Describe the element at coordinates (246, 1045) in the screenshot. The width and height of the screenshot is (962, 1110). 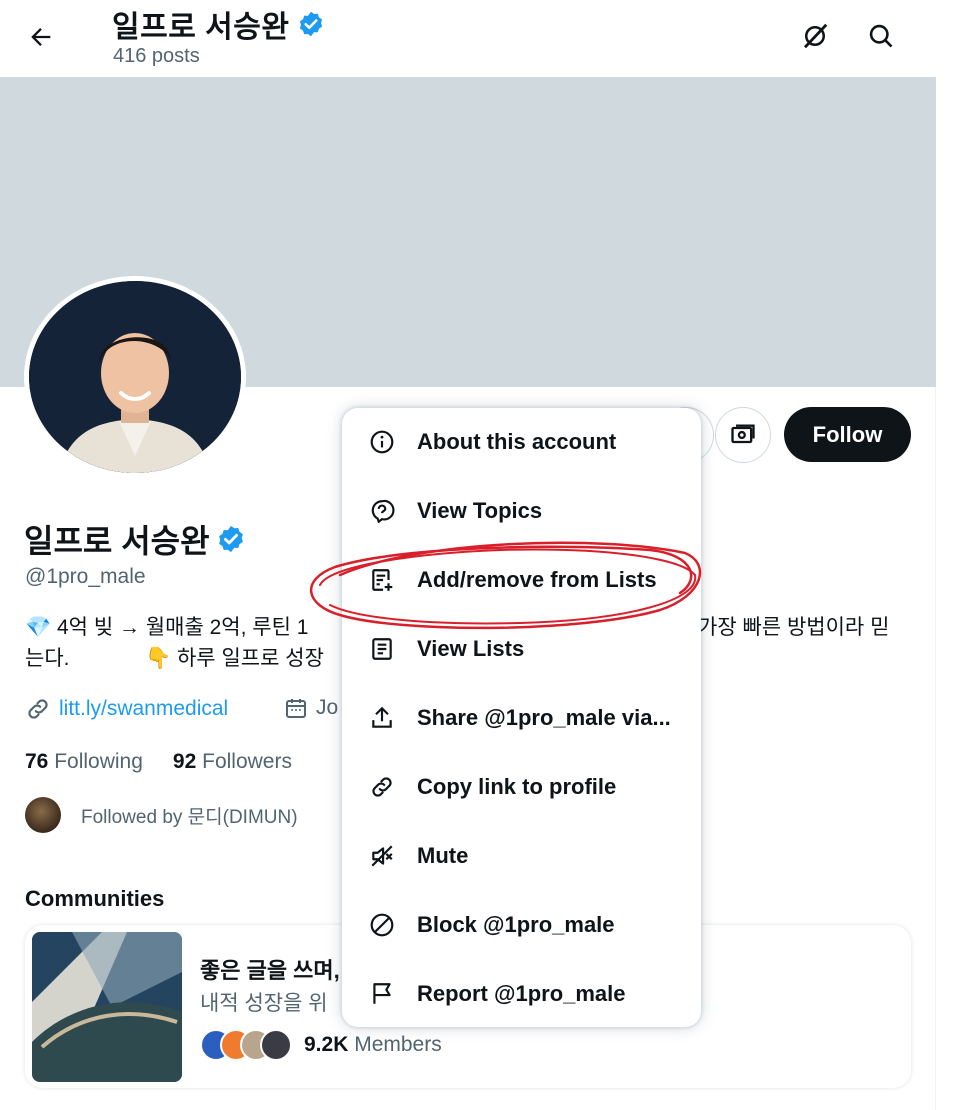
I see `member-avatars` at that location.